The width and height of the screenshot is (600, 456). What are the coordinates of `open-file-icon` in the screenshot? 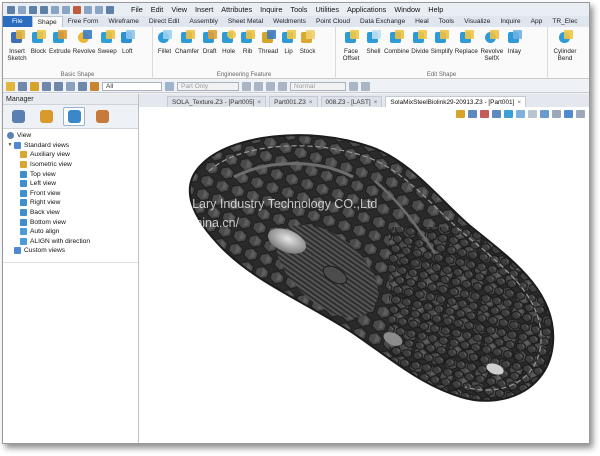 It's located at (33, 9).